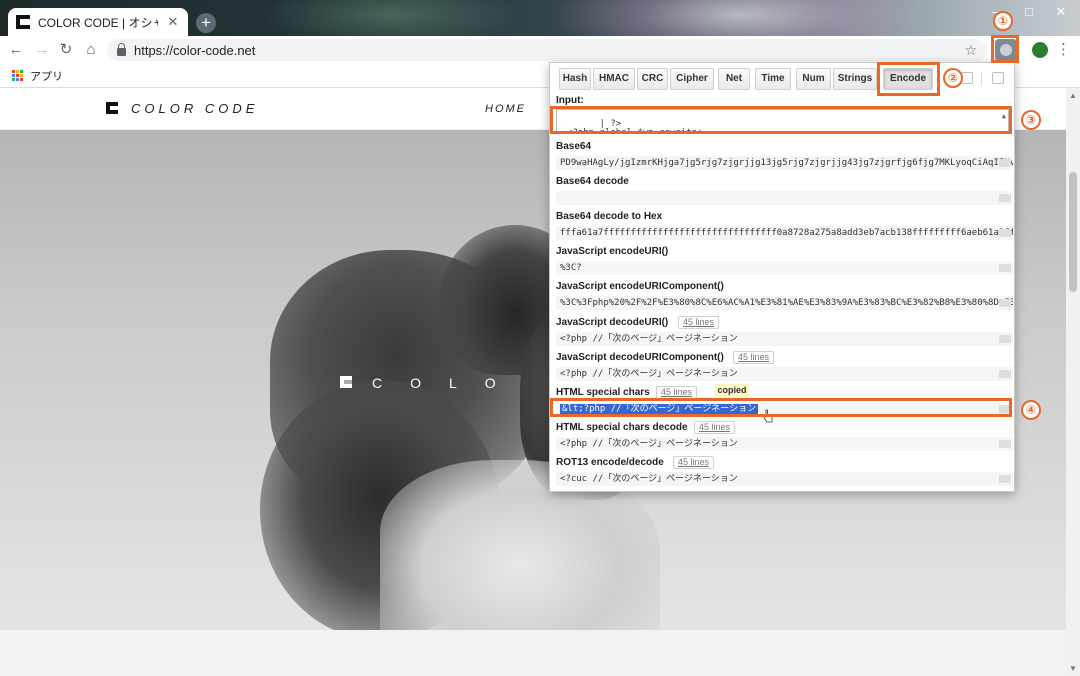 Image resolution: width=1080 pixels, height=676 pixels. I want to click on forward-icon: →, so click(42, 50).